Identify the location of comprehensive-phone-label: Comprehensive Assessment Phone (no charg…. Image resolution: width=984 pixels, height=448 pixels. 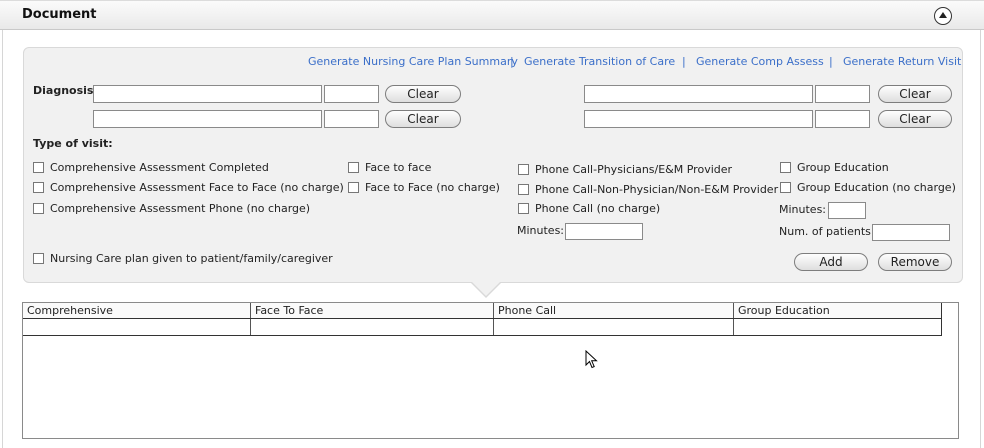
(180, 208).